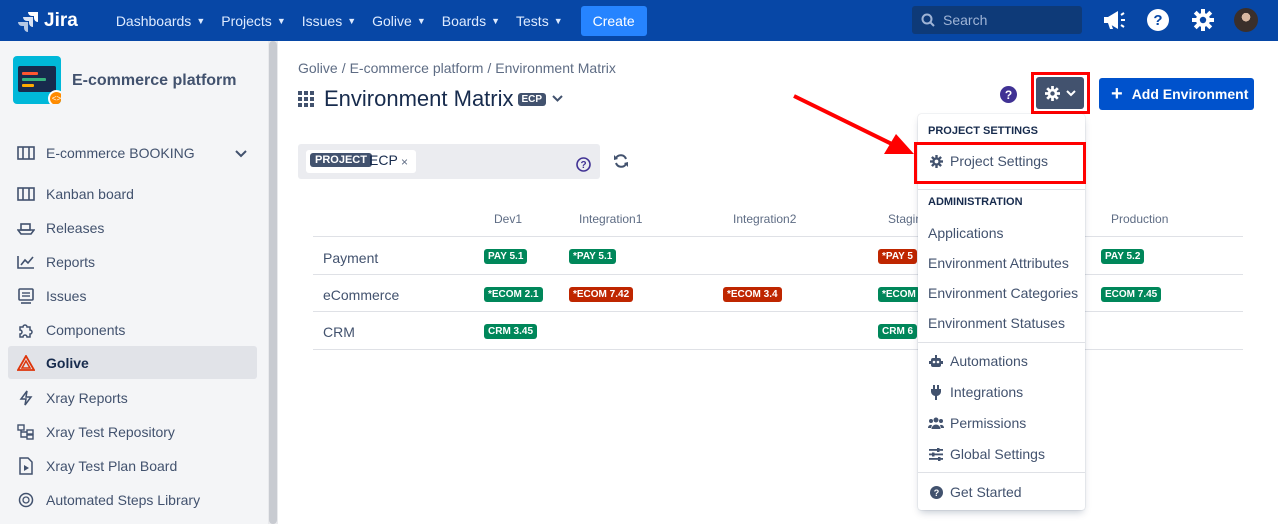  I want to click on sidebar-item-releases: Releases, so click(132, 227).